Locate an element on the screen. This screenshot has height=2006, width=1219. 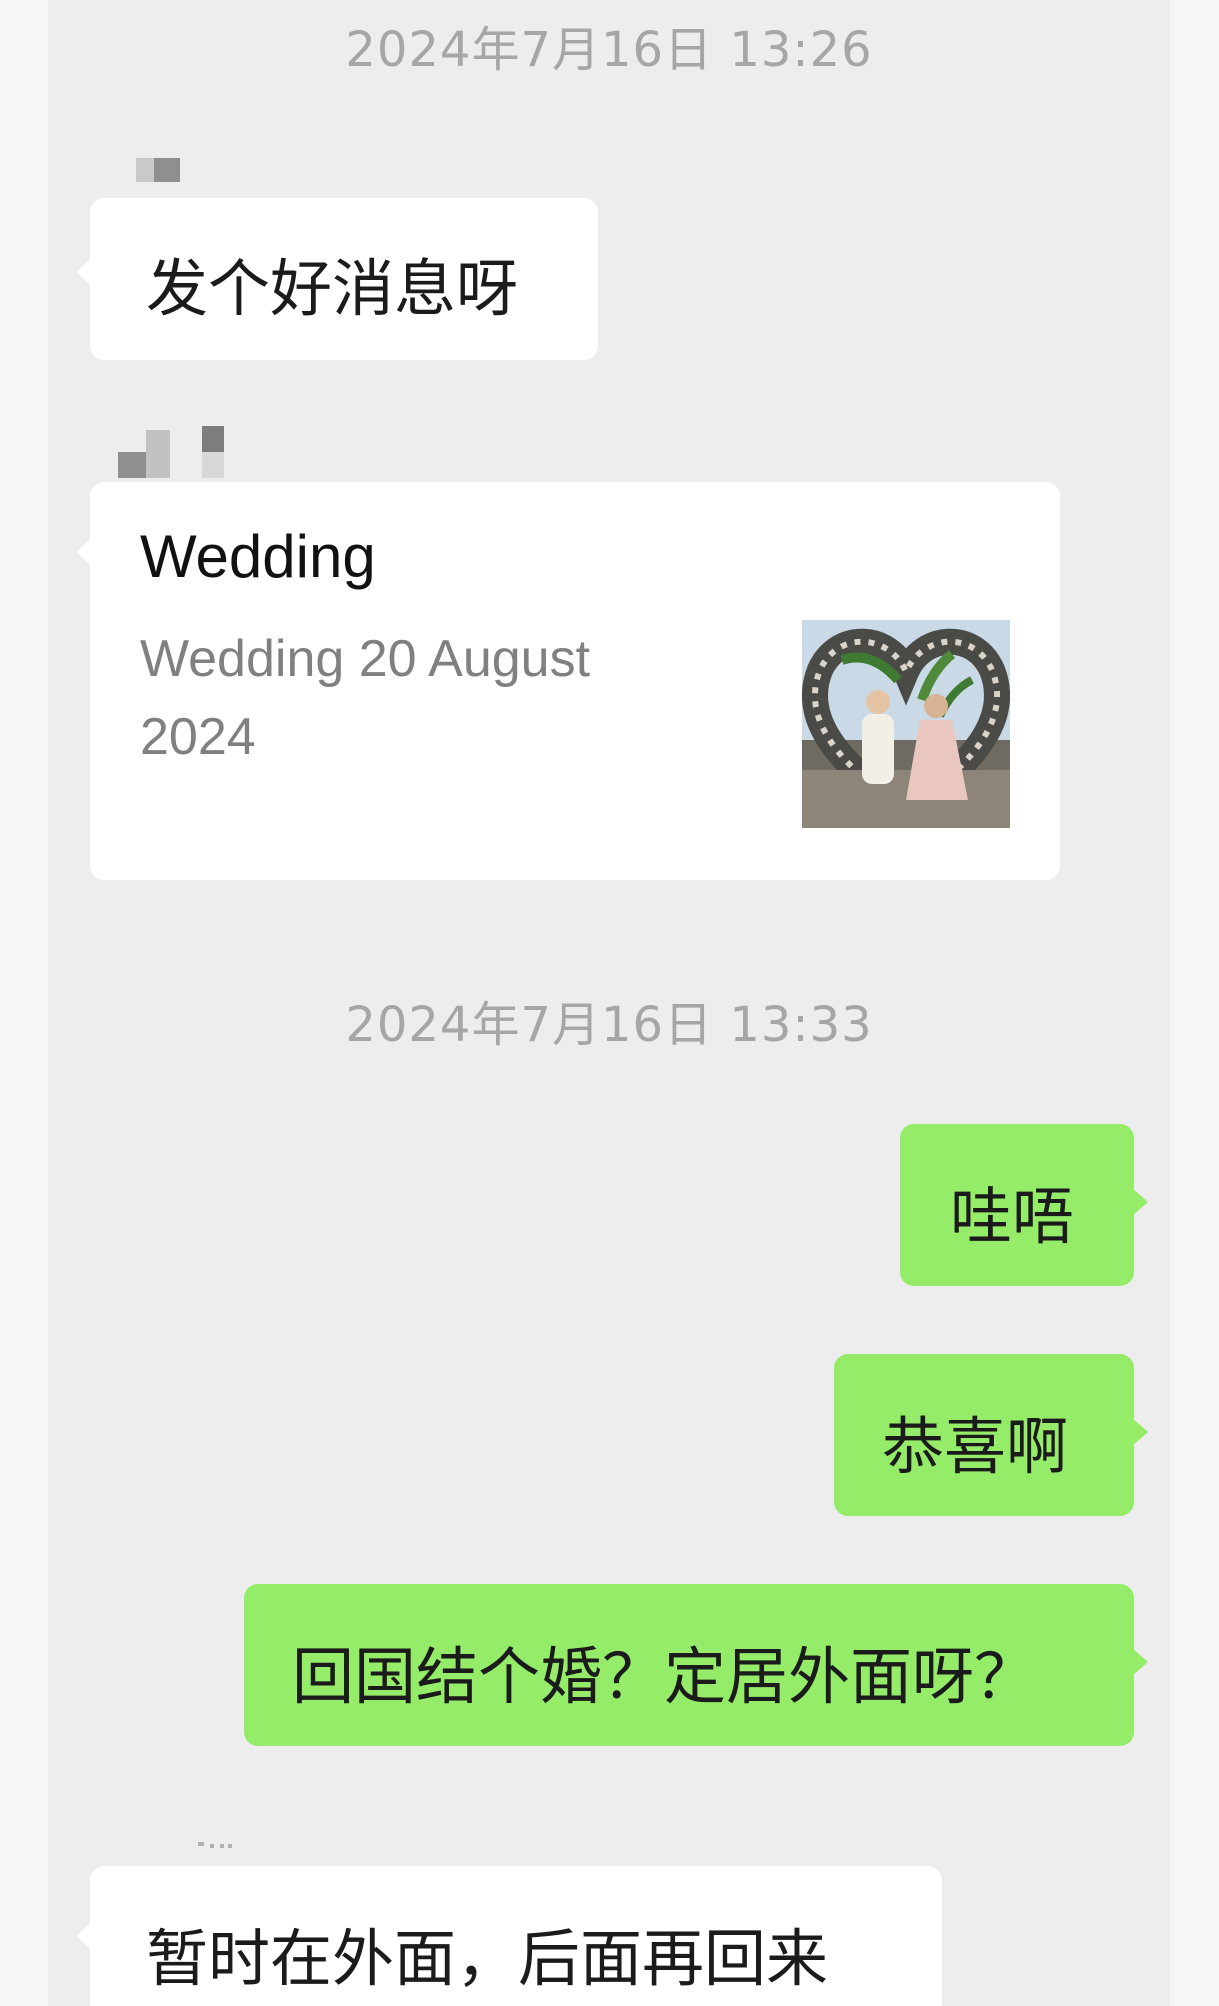
link-card-description: Wedding 20 August 2024 is located at coordinates (365, 698).